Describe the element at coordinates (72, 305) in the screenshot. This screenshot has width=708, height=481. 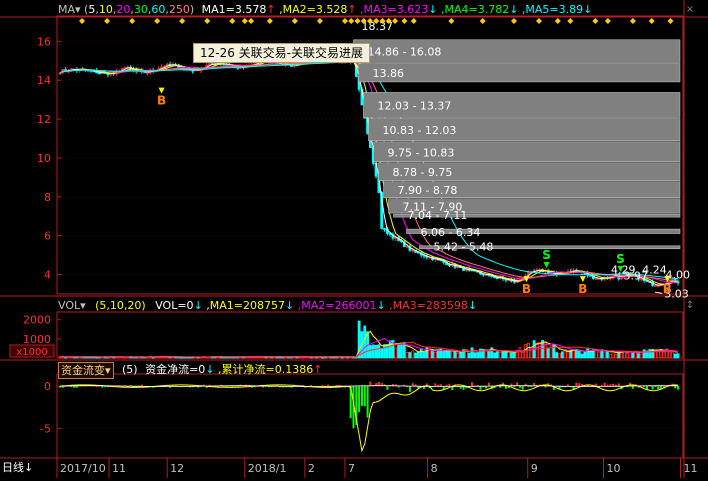
I see `vol-indicator-dropdown: VOL▾` at that location.